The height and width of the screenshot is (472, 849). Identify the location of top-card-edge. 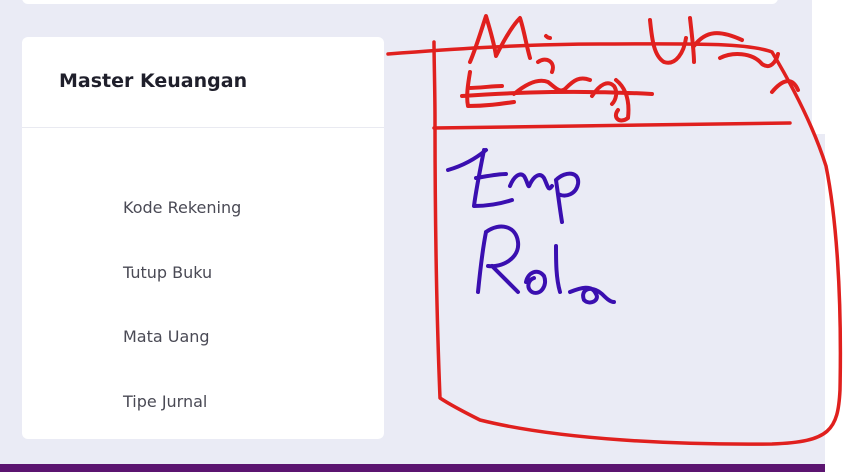
(400, 2).